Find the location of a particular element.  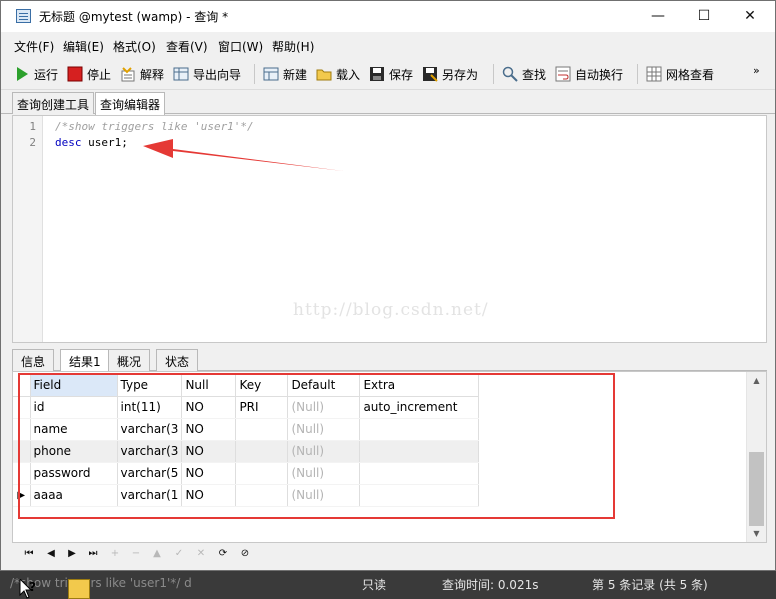

cell-field: phone is located at coordinates (74, 451).